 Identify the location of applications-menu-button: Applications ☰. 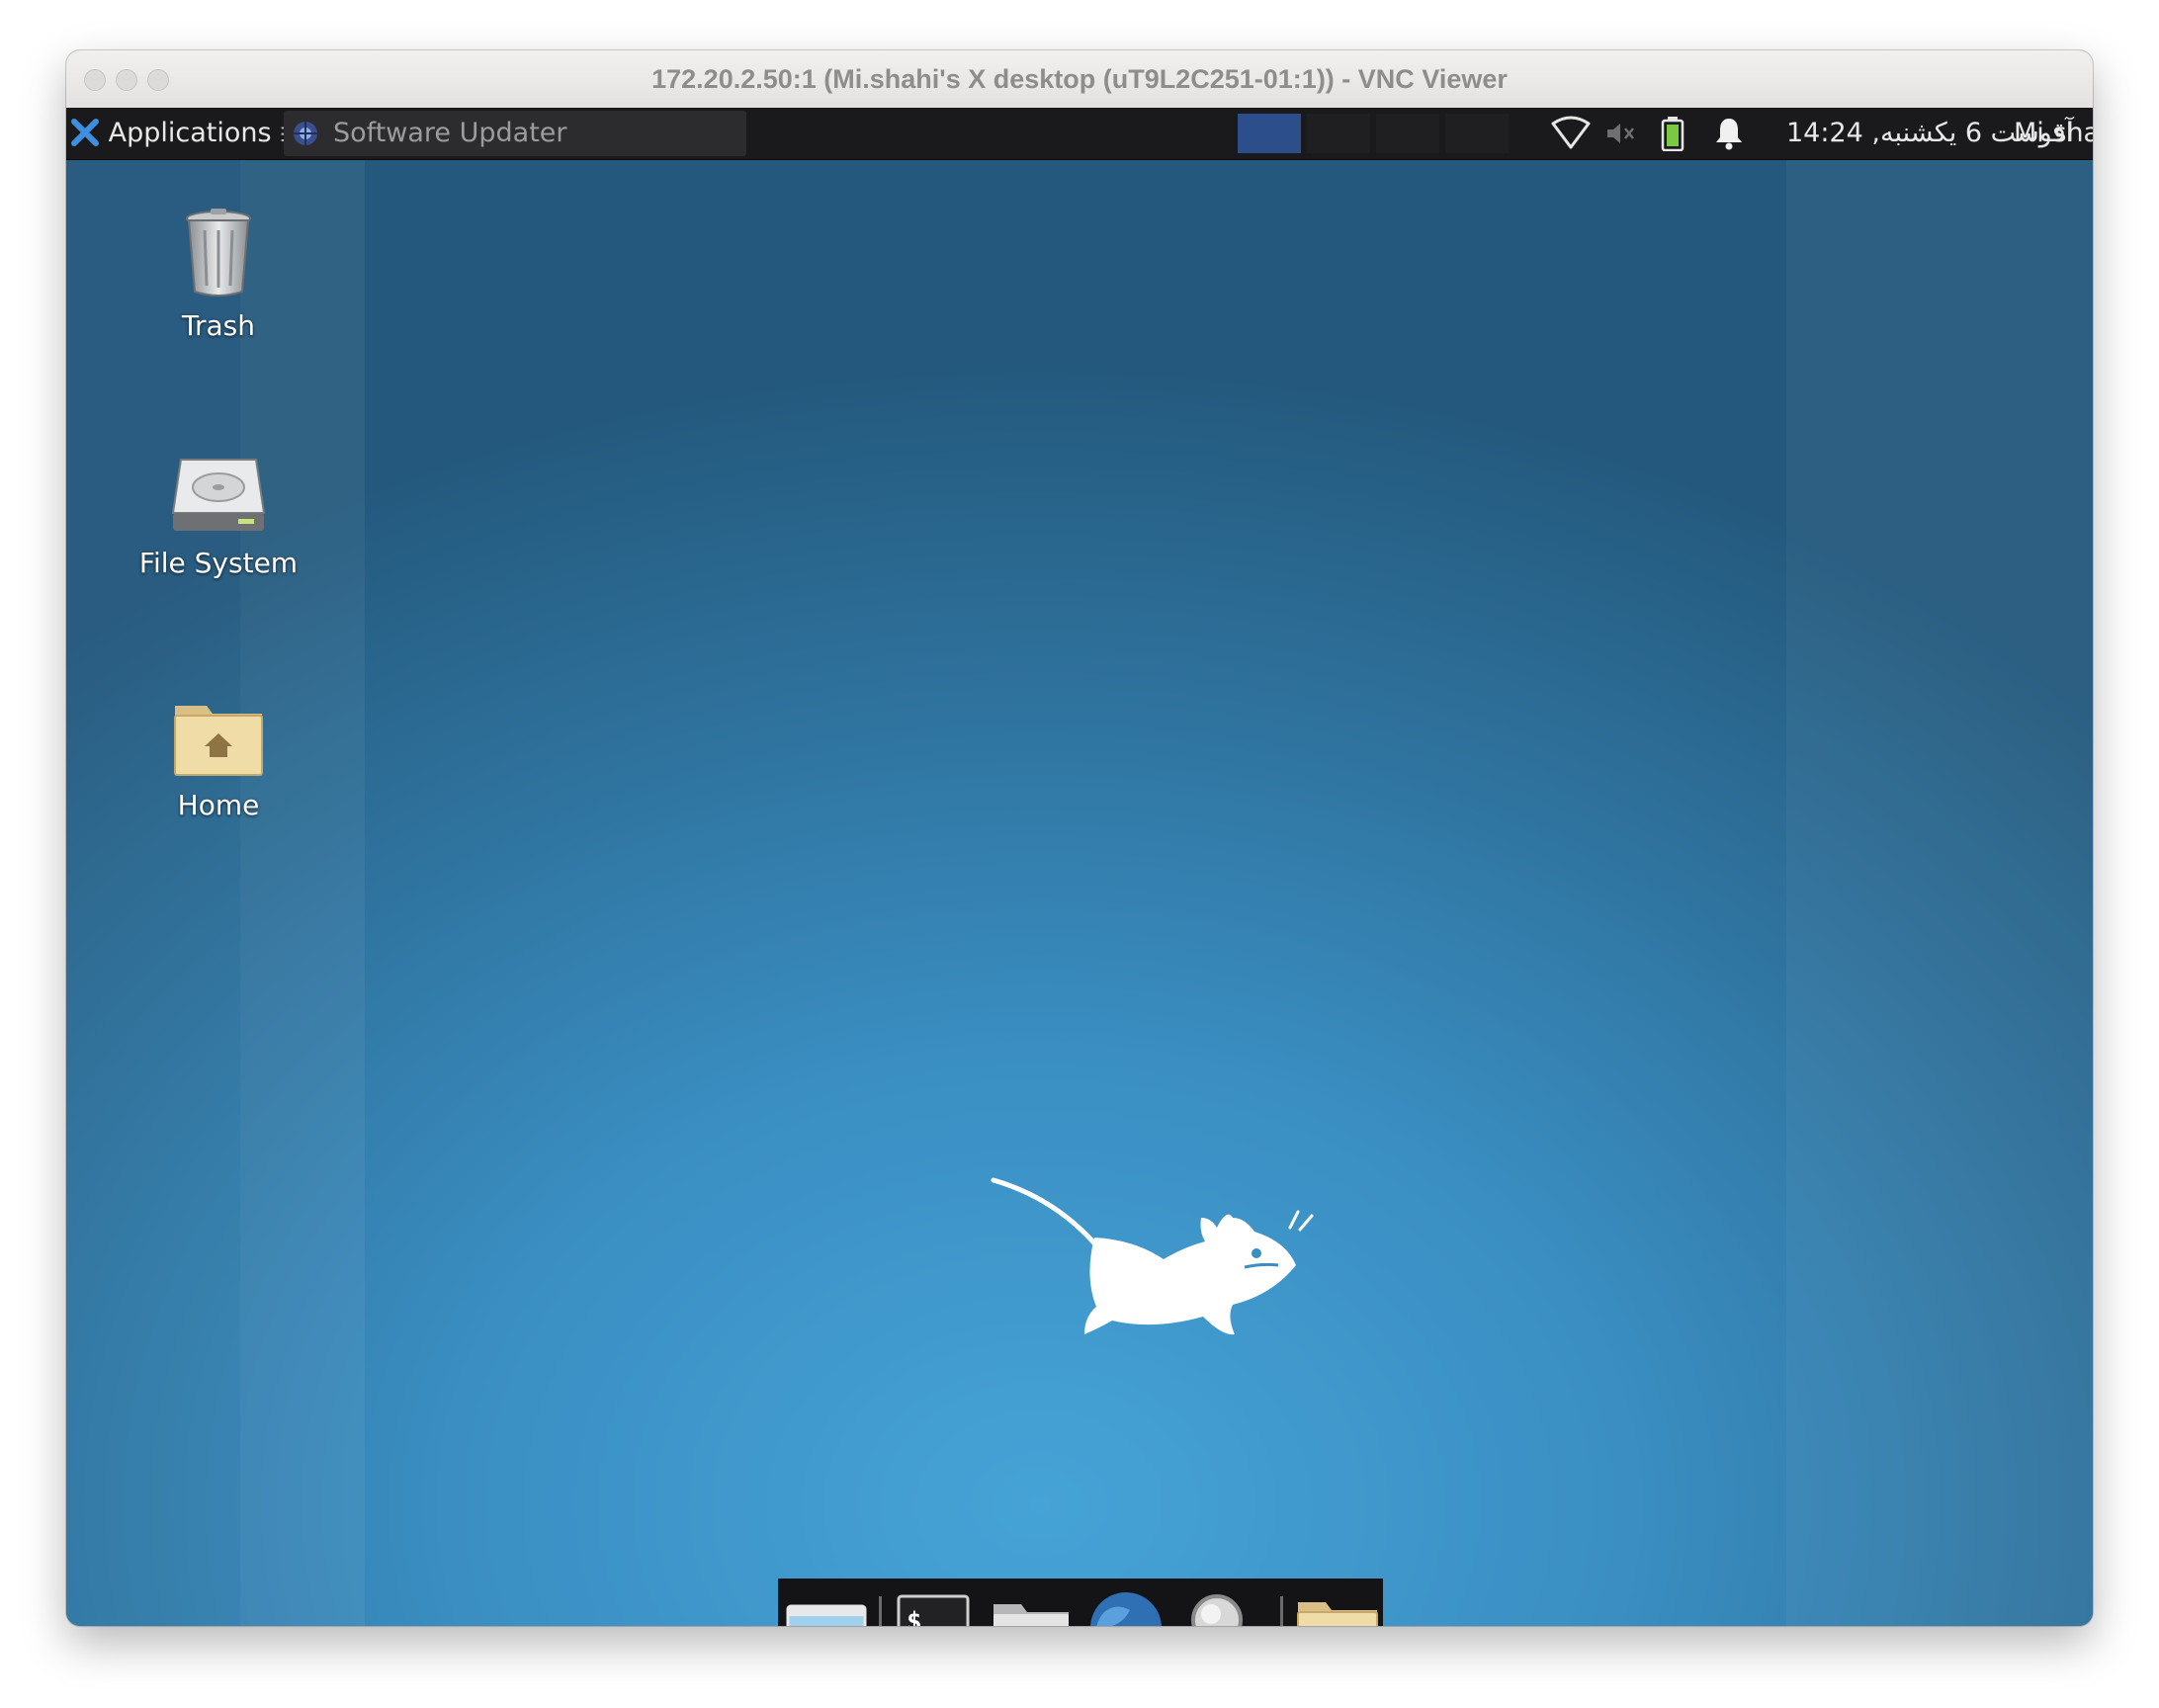
(184, 133).